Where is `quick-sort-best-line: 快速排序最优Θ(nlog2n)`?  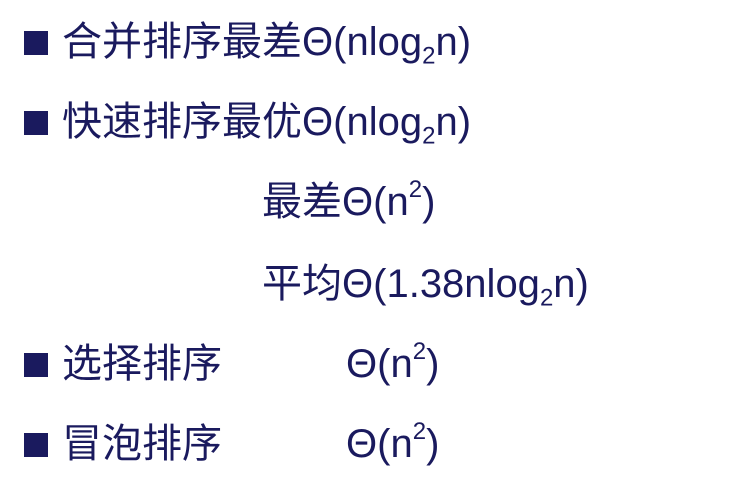 quick-sort-best-line: 快速排序最优Θ(nlog2n) is located at coordinates (248, 124).